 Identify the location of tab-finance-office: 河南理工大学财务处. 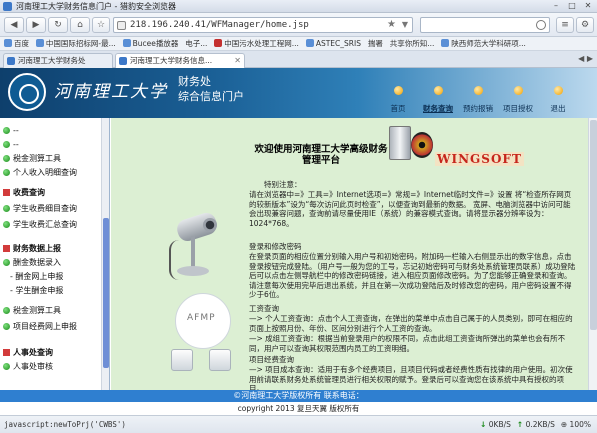
(58, 60).